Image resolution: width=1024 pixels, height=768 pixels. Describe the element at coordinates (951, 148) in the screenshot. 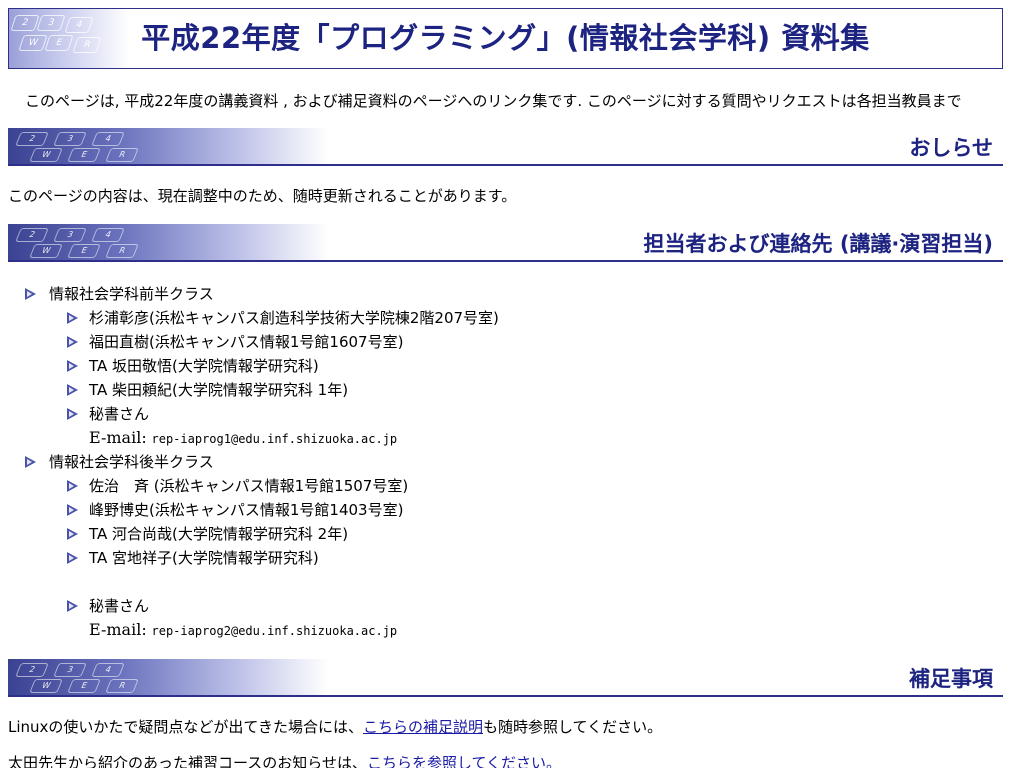

I see `section-title-notice: おしらせ` at that location.